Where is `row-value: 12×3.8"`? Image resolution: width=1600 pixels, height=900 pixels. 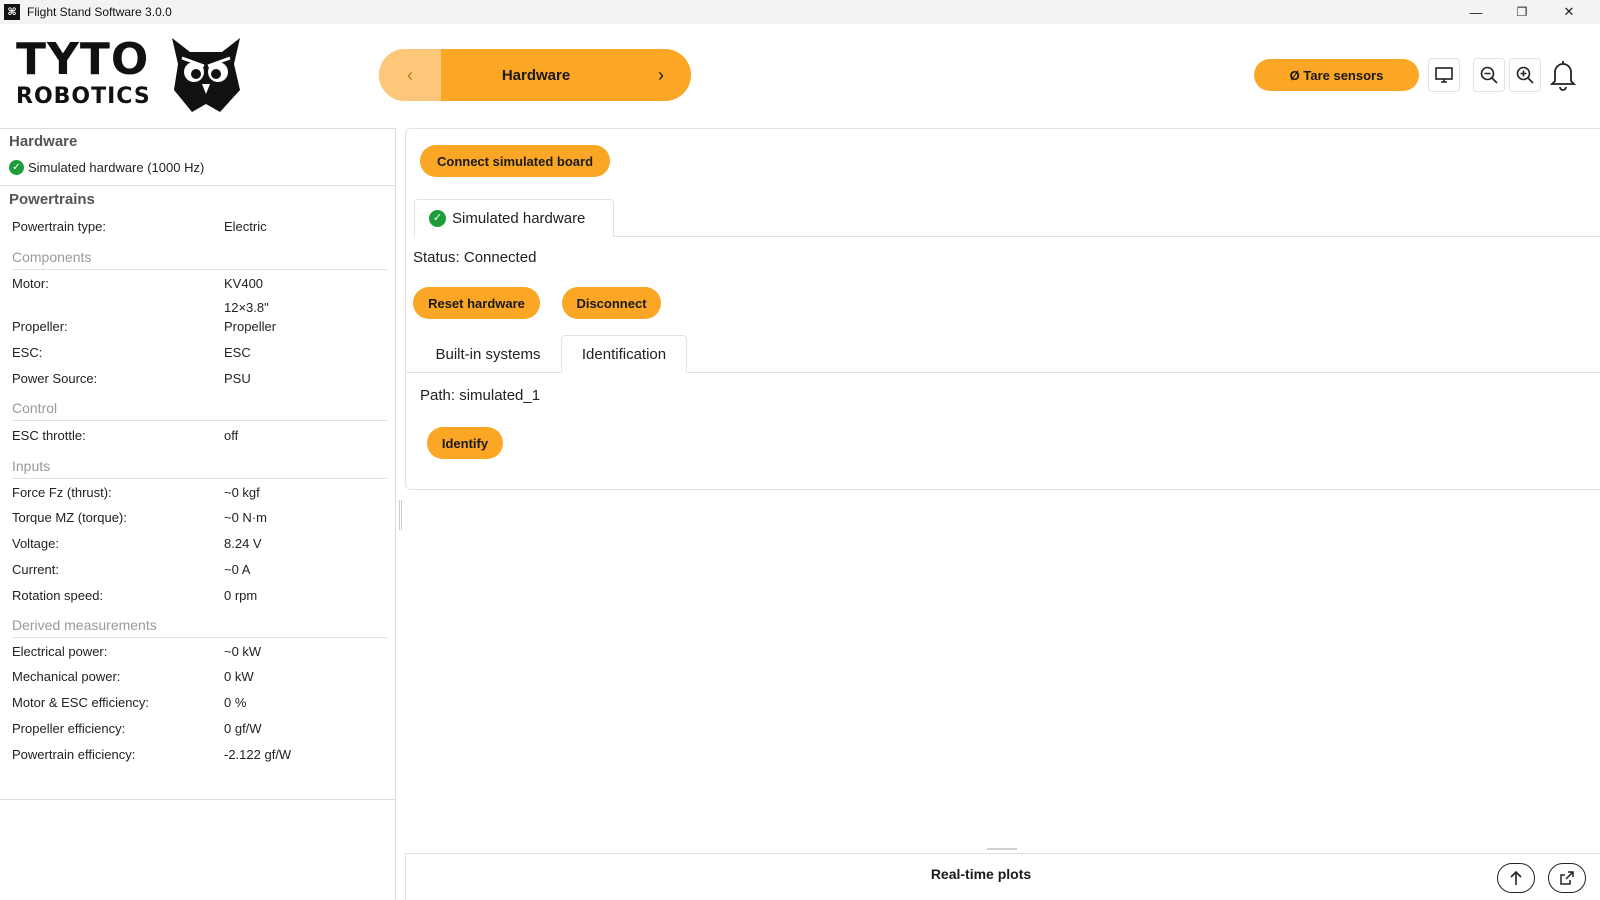 row-value: 12×3.8" is located at coordinates (246, 307).